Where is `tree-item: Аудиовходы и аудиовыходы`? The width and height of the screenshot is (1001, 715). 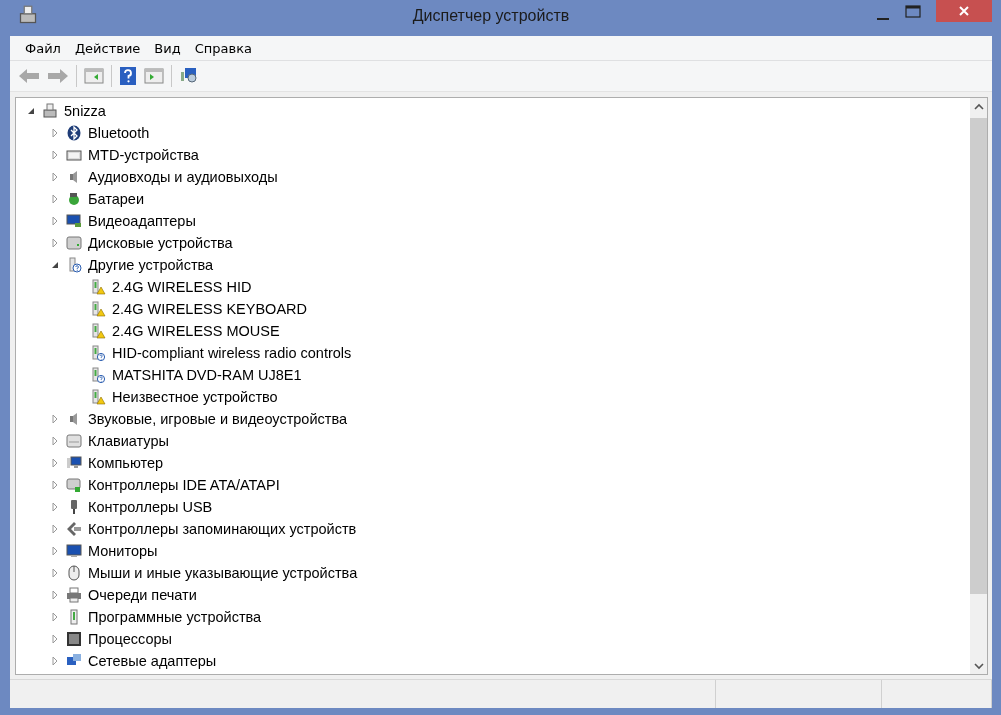
tree-item: Аудиовходы и аудиовыходы is located at coordinates (183, 177).